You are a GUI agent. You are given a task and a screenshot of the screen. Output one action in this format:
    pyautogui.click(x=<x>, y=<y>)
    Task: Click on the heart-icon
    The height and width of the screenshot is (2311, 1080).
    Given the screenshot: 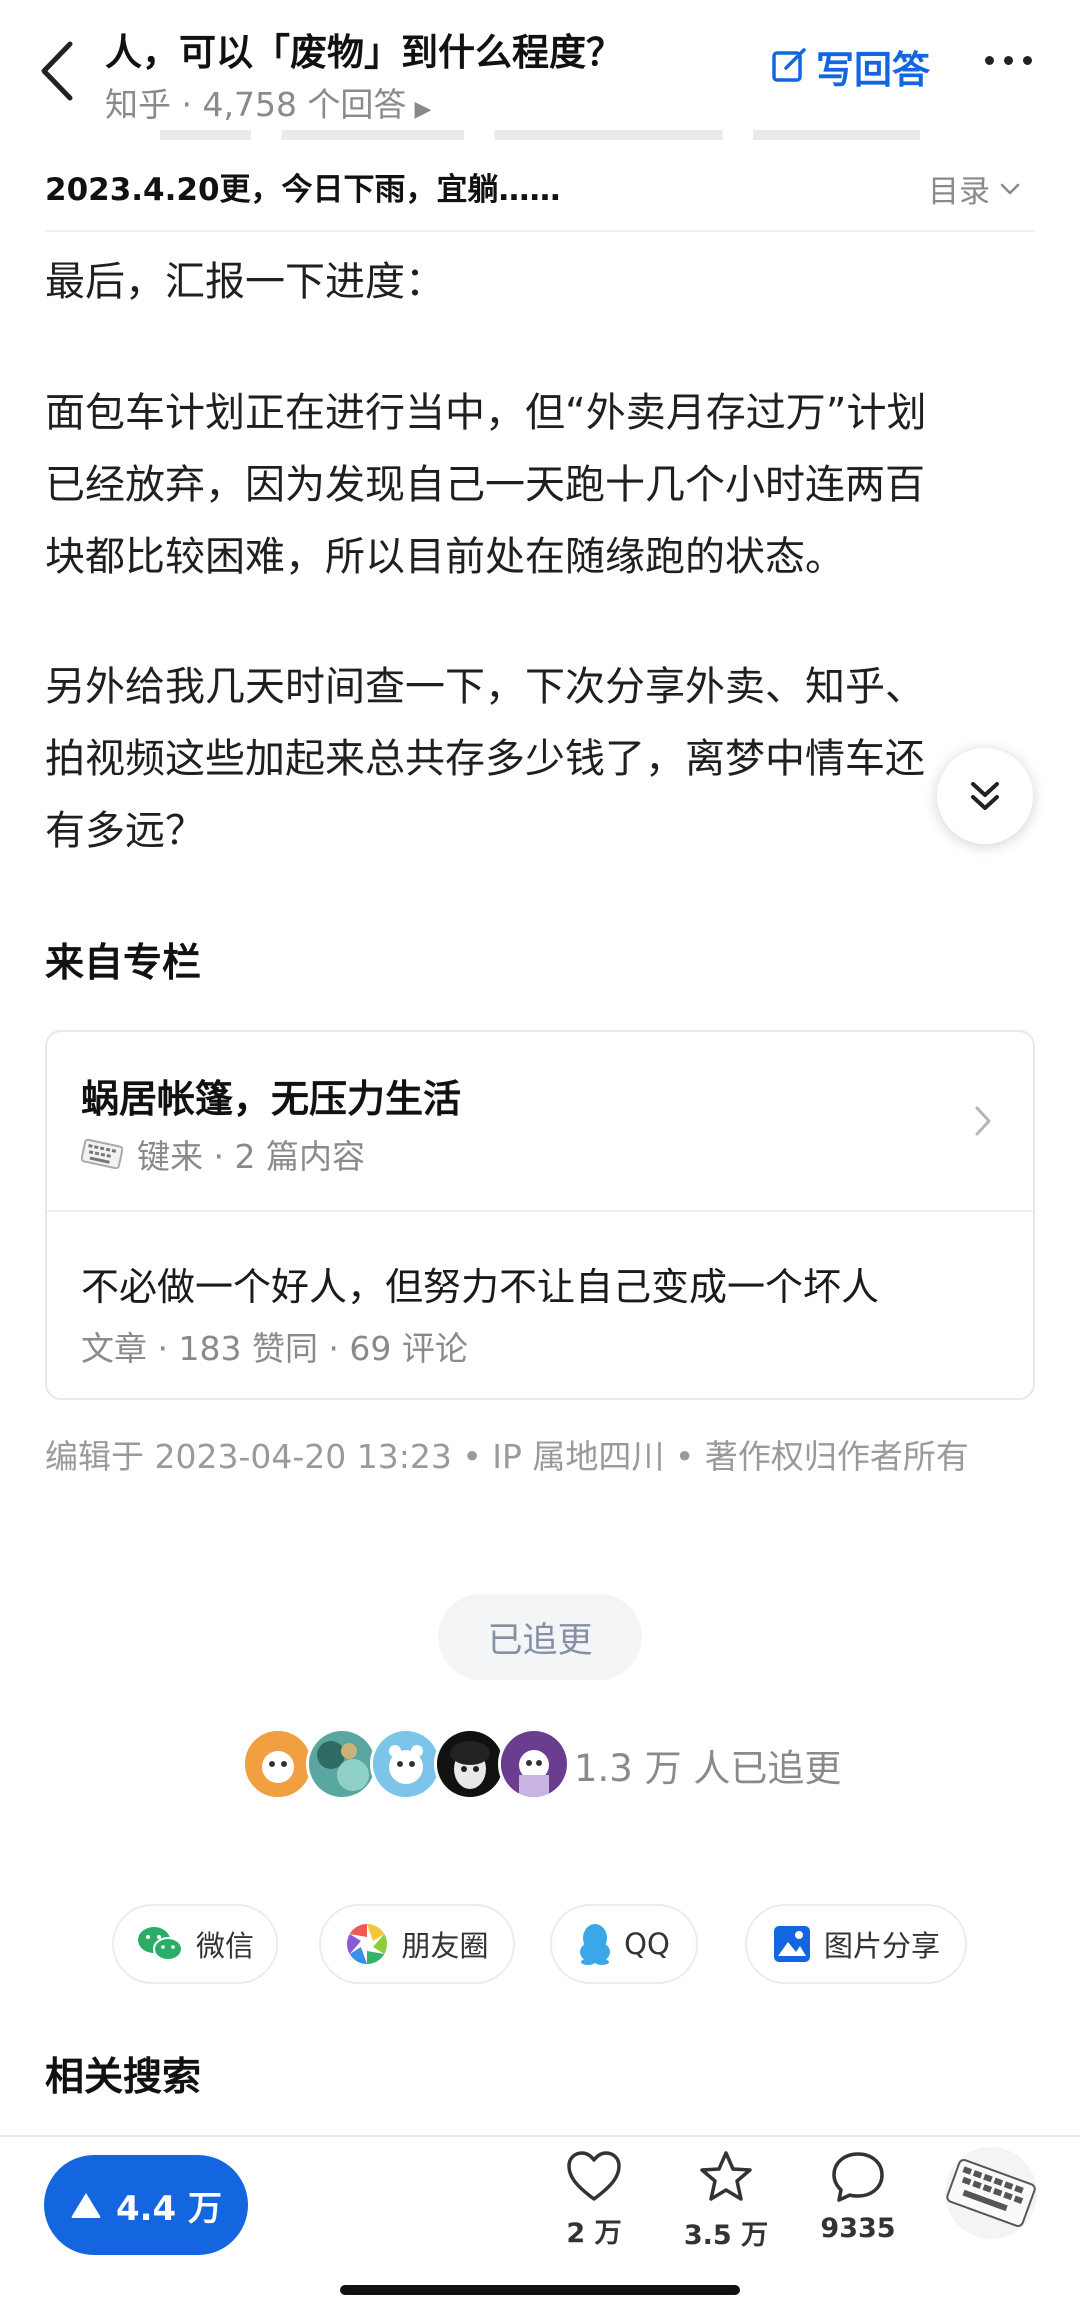 What is the action you would take?
    pyautogui.click(x=594, y=2176)
    